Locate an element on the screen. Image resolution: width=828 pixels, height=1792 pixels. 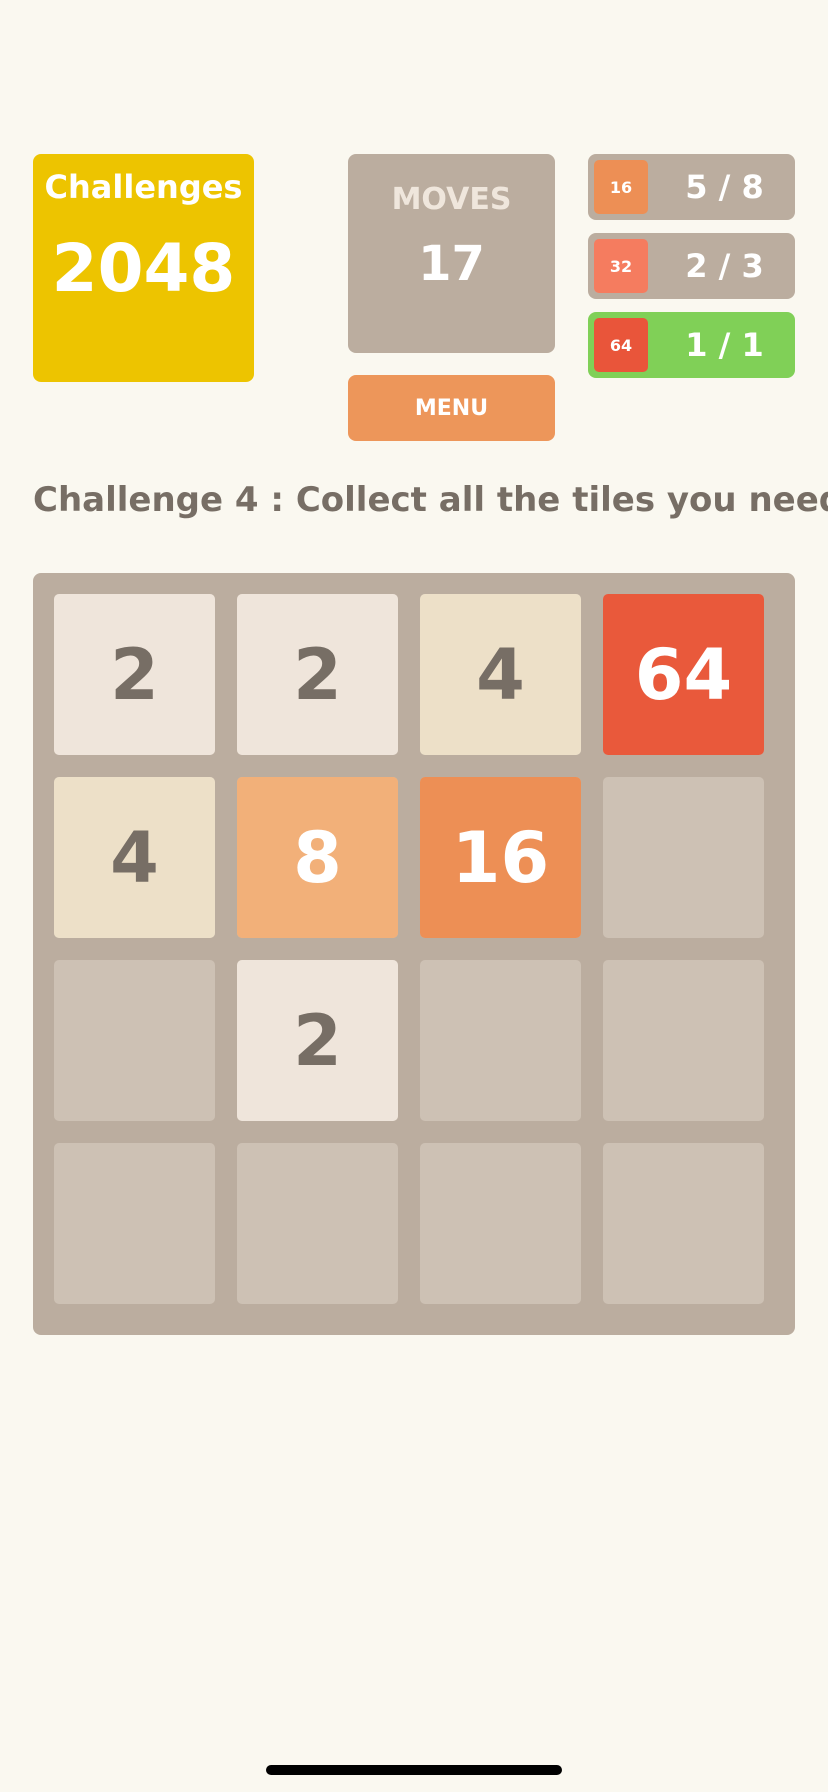
goal-progress-32: 2 / 3 is located at coordinates (724, 266).